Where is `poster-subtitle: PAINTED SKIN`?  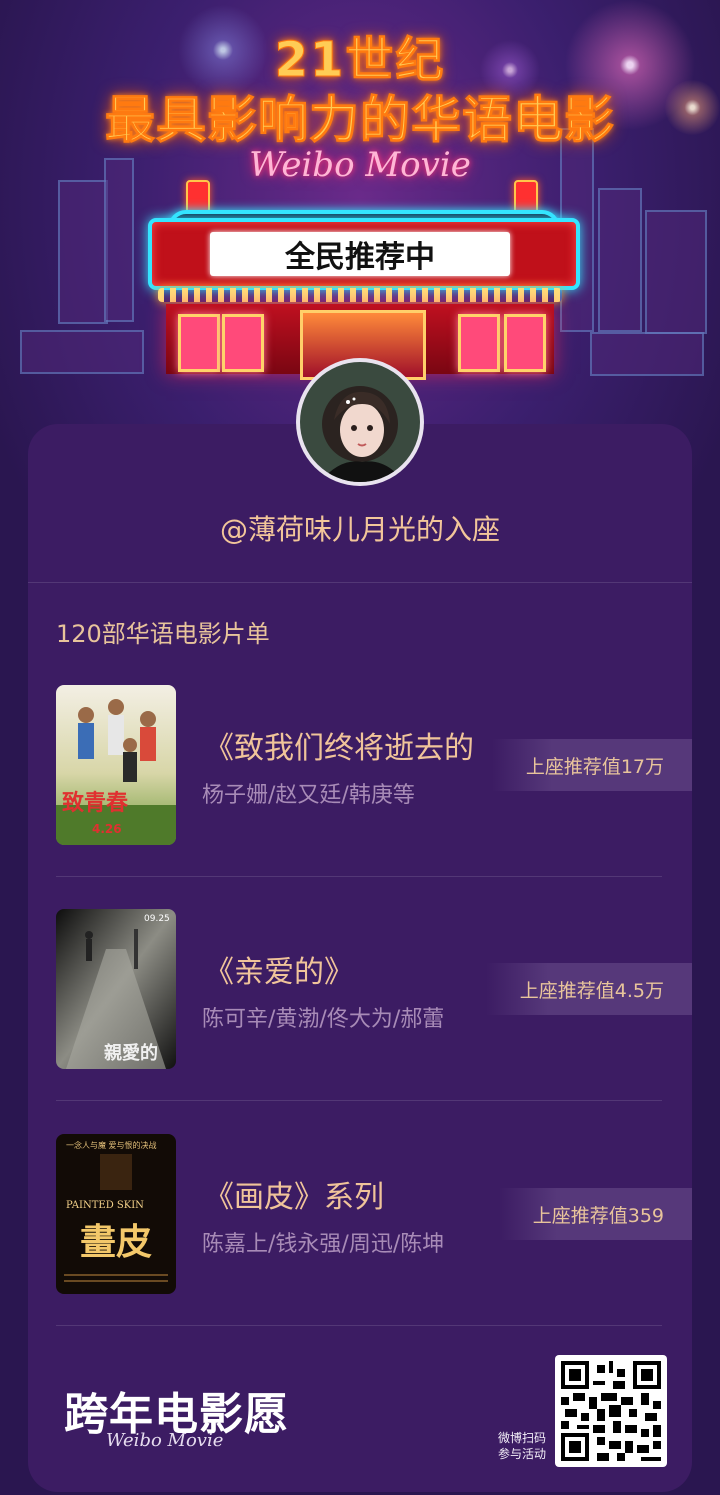 poster-subtitle: PAINTED SKIN is located at coordinates (105, 1205).